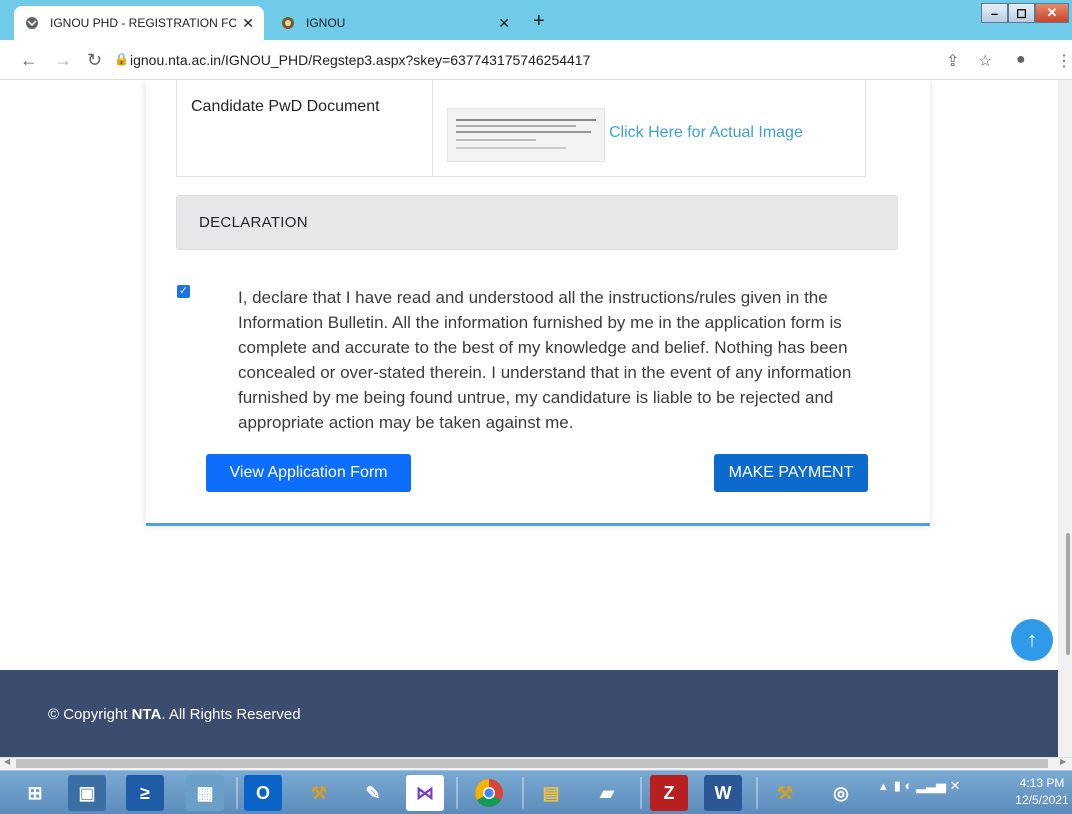 The image size is (1072, 814). Describe the element at coordinates (1068, 594) in the screenshot. I see `vertical-scroll-thumb` at that location.